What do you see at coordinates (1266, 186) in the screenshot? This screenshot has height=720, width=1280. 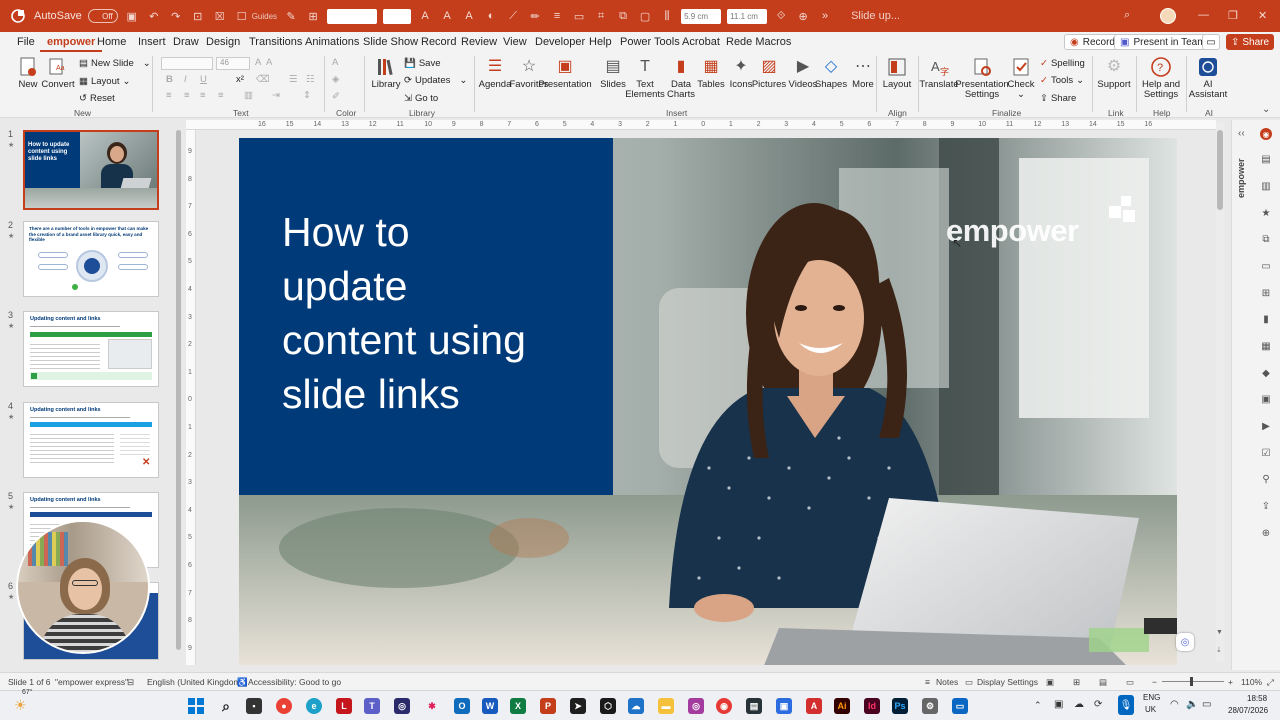 I see `library-panel-icon: ▥` at bounding box center [1266, 186].